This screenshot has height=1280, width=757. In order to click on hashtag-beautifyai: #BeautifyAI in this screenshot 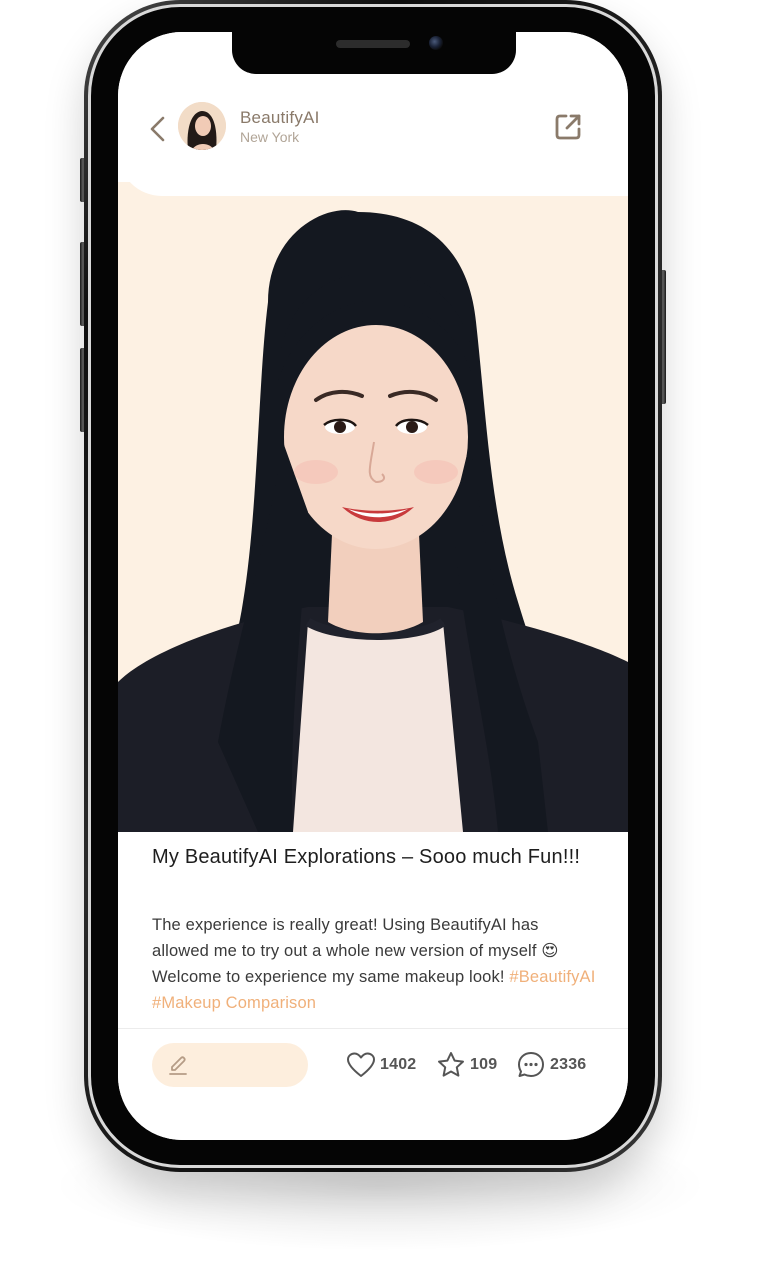, I will do `click(552, 977)`.